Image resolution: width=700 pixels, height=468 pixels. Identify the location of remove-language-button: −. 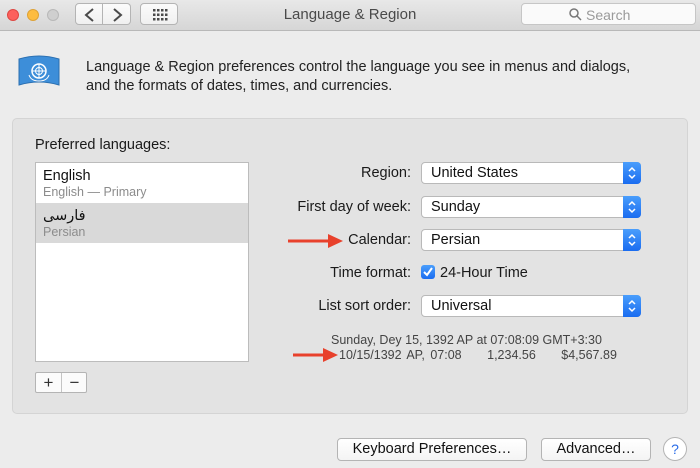
(74, 382).